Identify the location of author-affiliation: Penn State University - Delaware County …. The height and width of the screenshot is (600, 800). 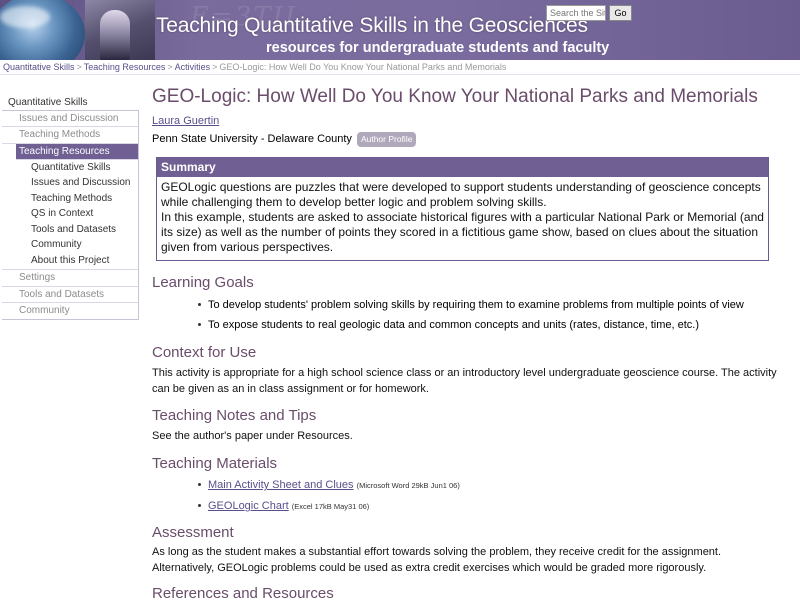
(467, 139).